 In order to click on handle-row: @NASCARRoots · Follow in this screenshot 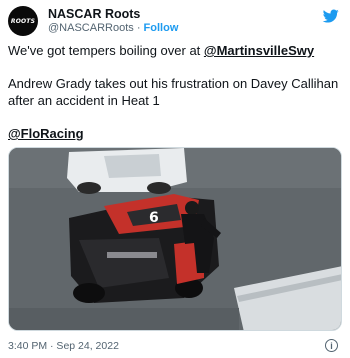, I will do `click(113, 28)`.